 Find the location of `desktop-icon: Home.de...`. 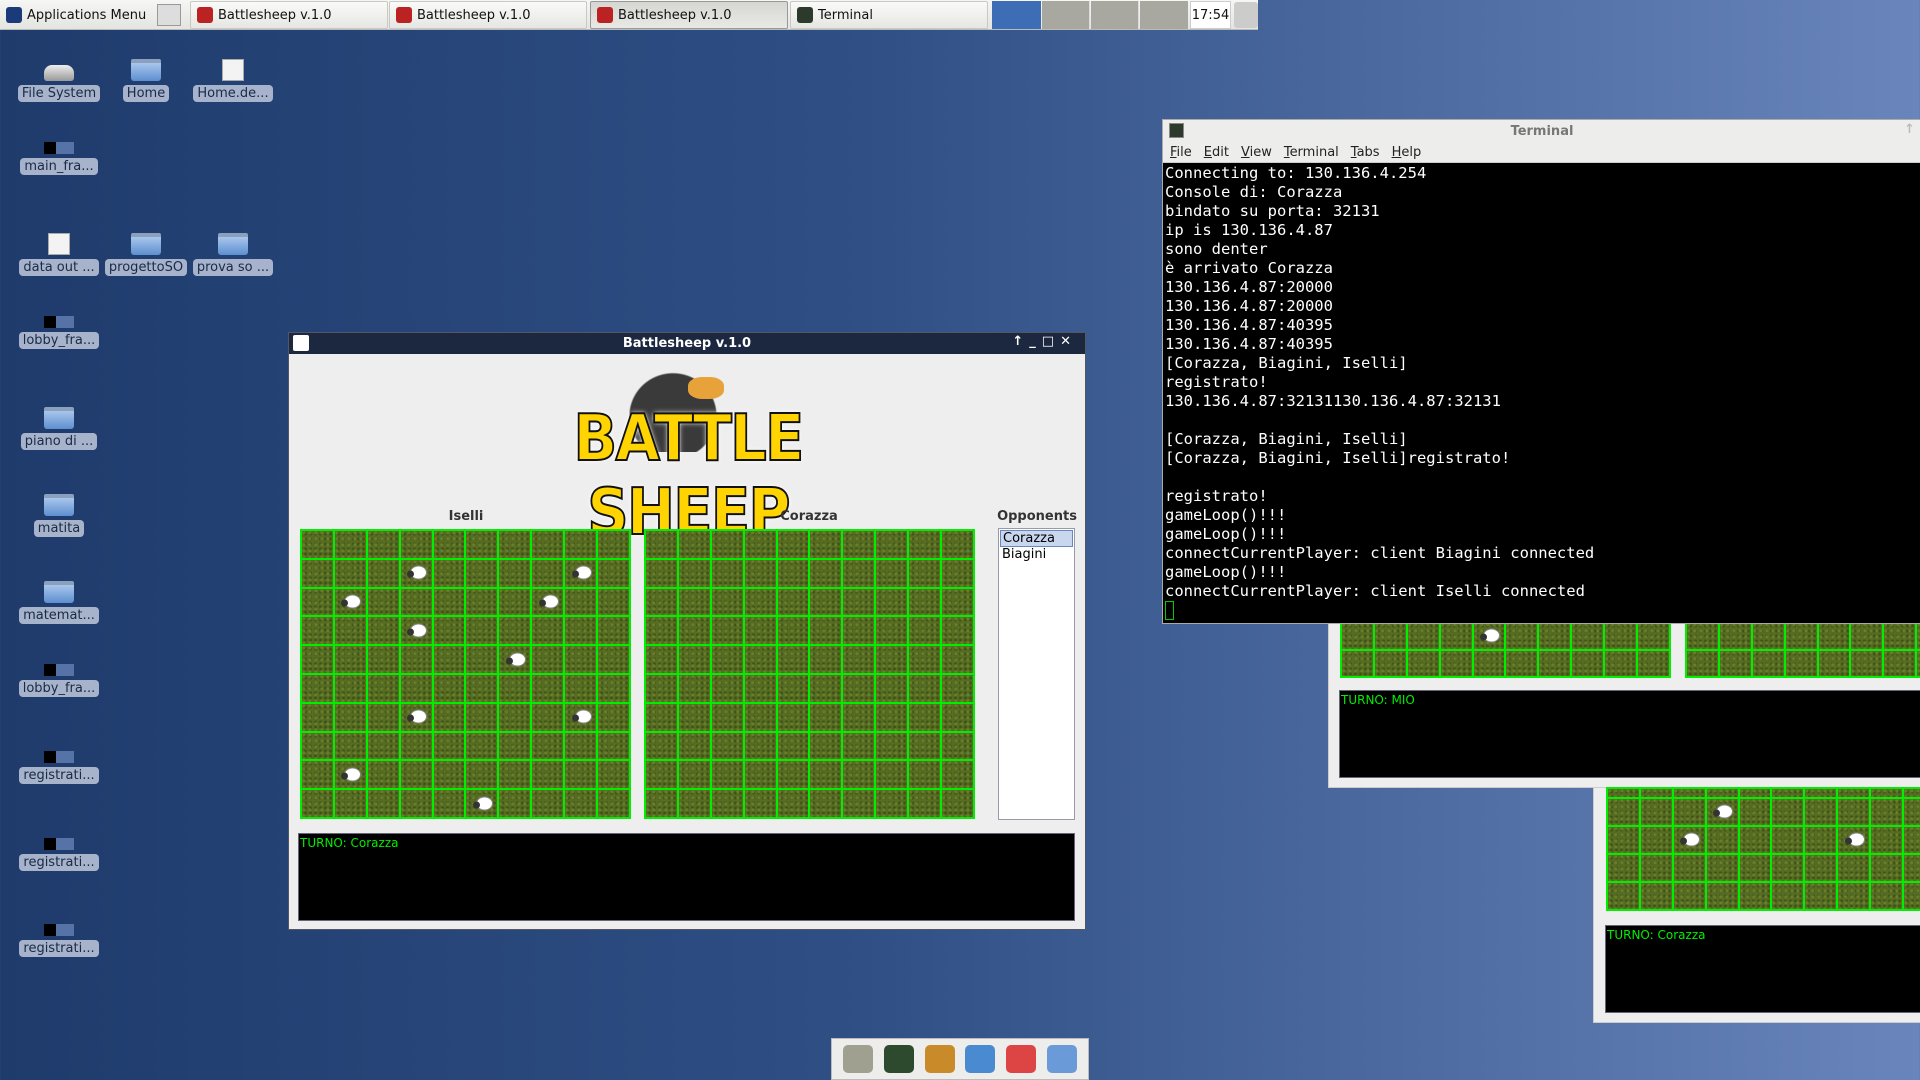

desktop-icon: Home.de... is located at coordinates (233, 80).